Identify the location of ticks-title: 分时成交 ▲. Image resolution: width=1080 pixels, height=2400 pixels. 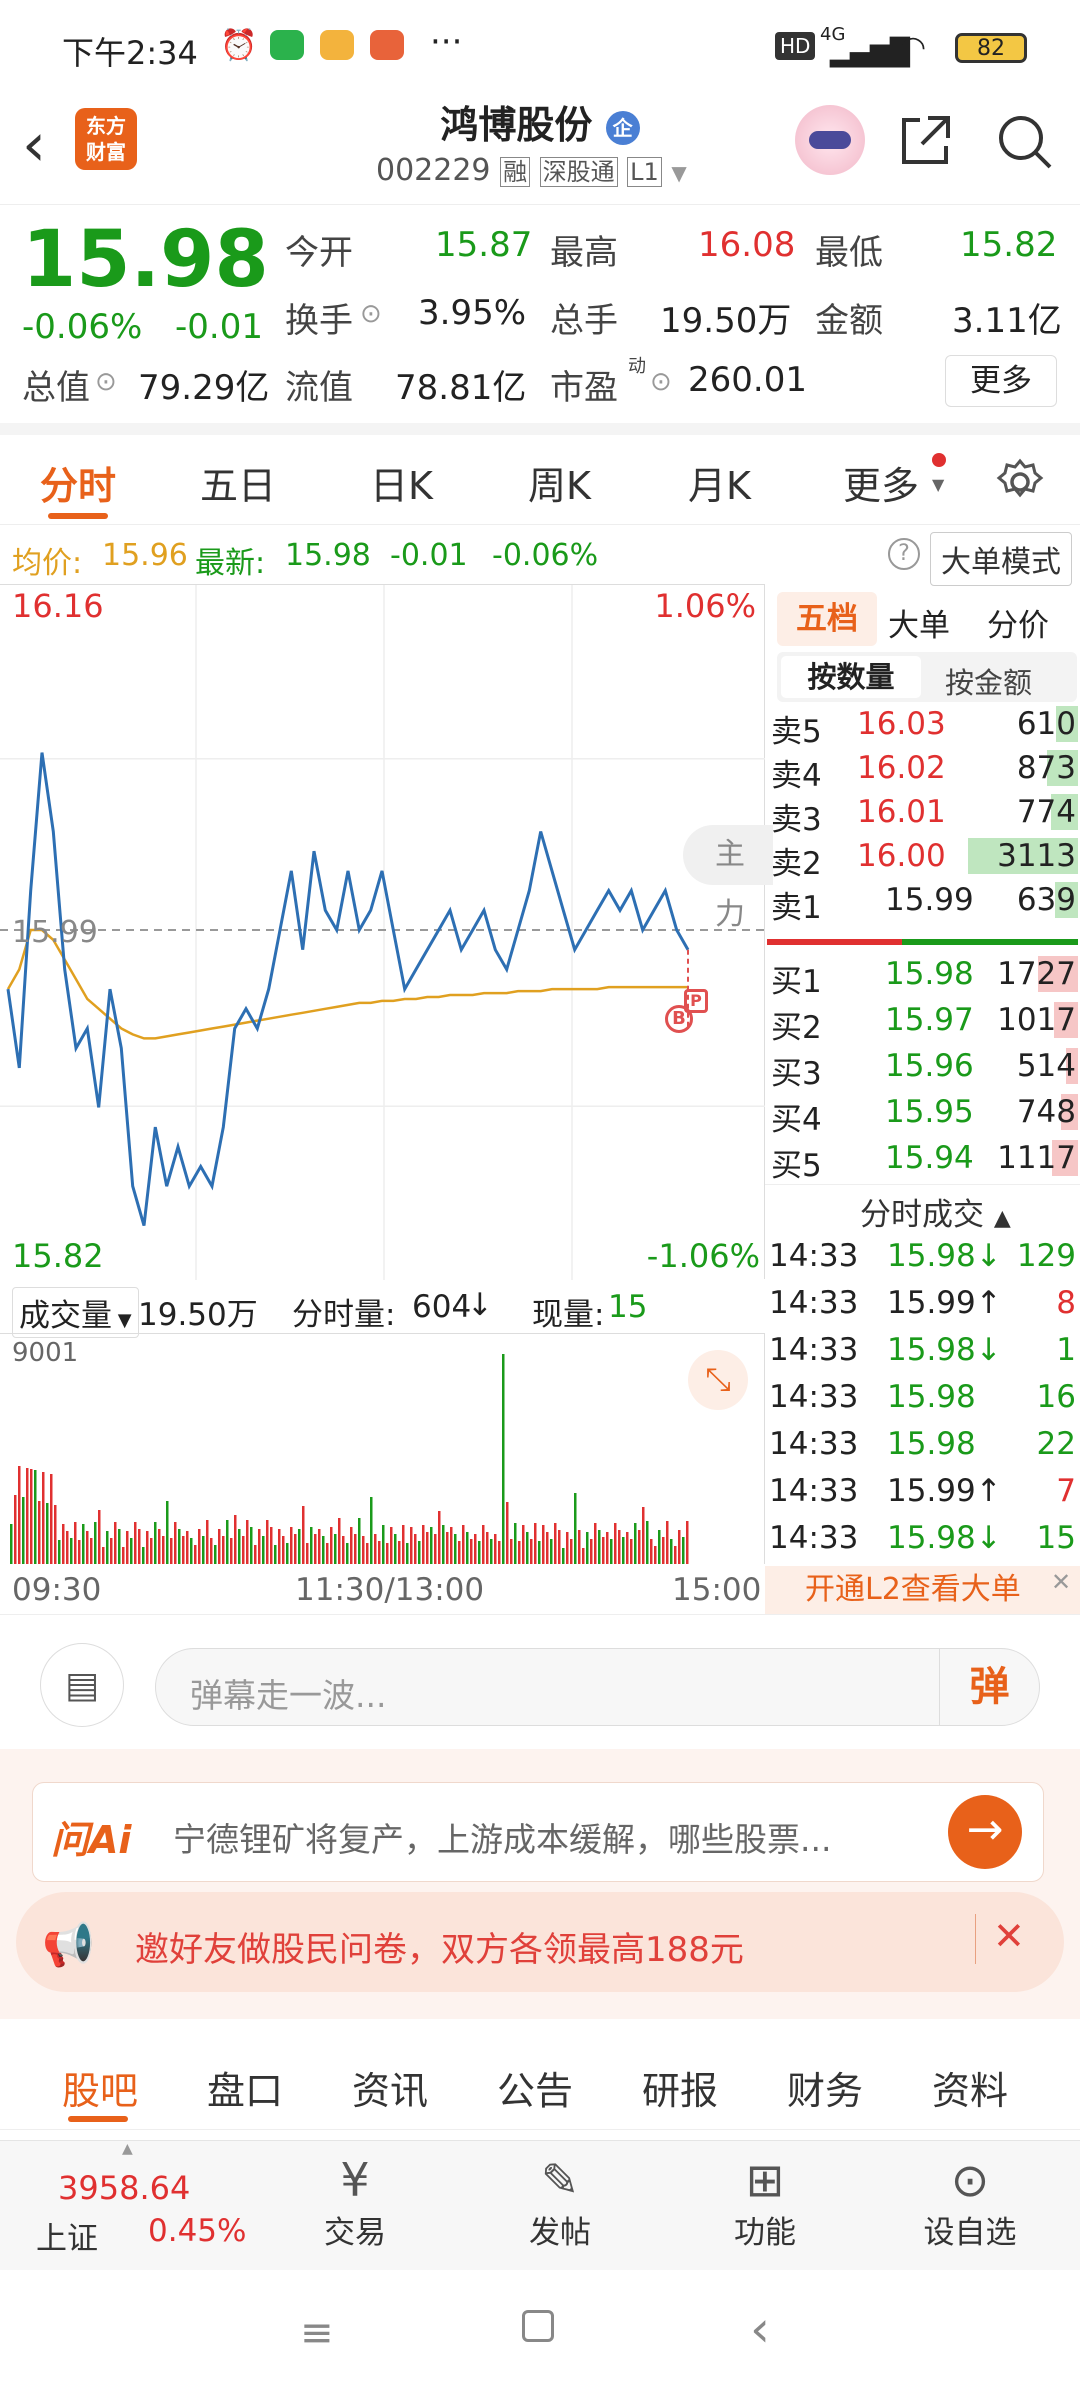
(935, 1211).